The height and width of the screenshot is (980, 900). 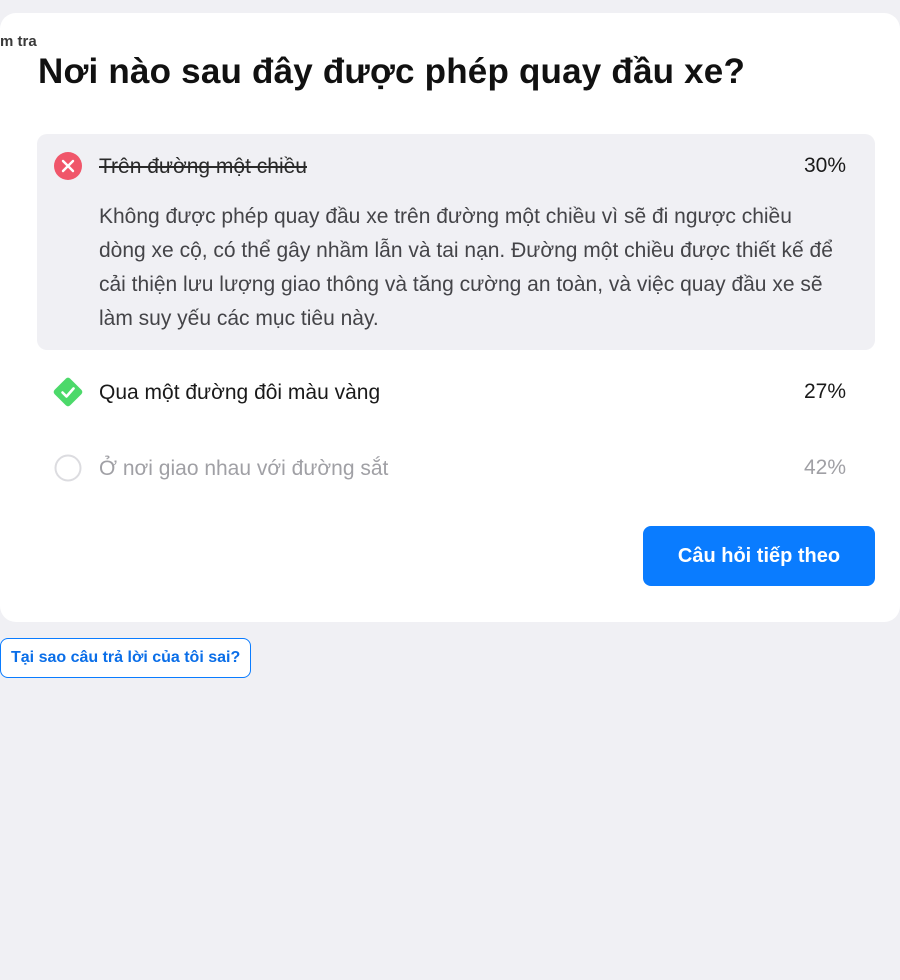 What do you see at coordinates (456, 467) in the screenshot?
I see `answer-option-unselected: Ở nơi giao nhau với đường sắt 42%` at bounding box center [456, 467].